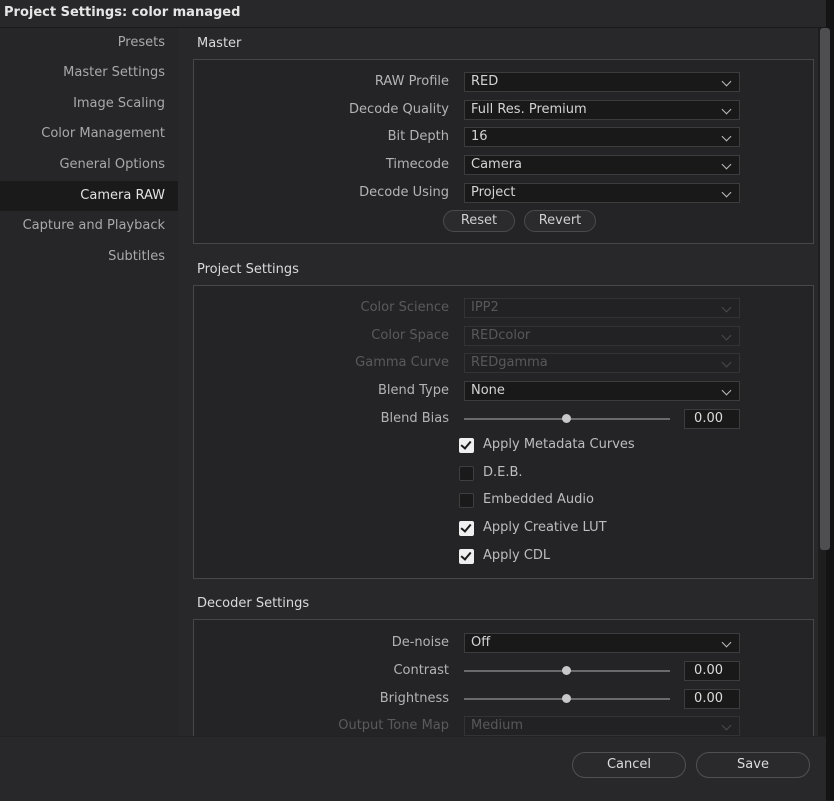  Describe the element at coordinates (413, 768) in the screenshot. I see `dialog-footer: Cancel Save` at that location.